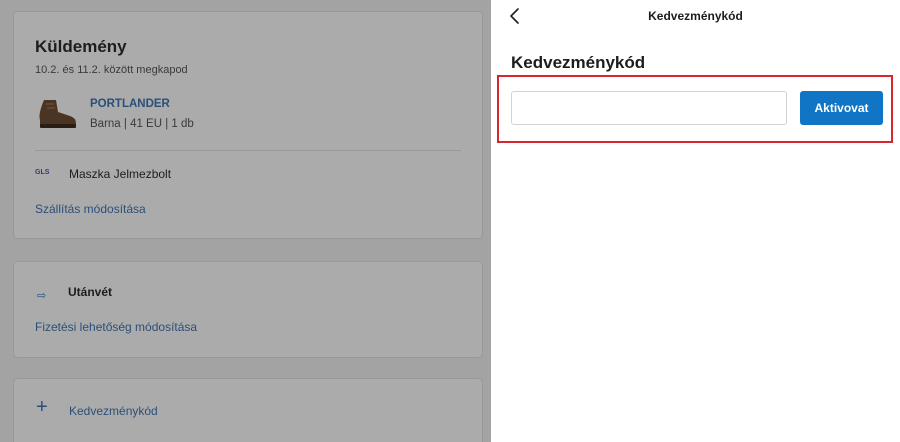  I want to click on payment-method-title: Utánvét, so click(90, 292).